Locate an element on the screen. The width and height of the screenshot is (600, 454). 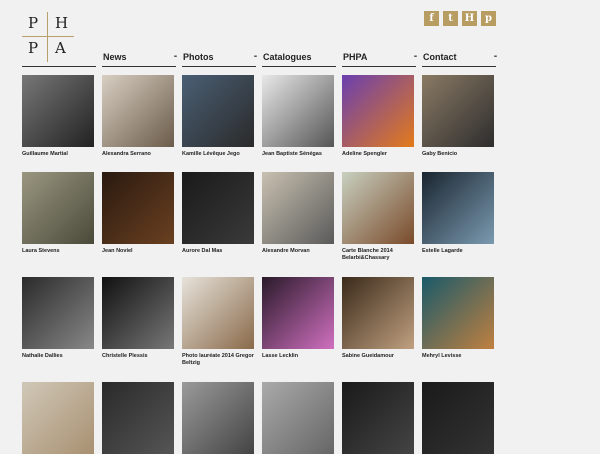
nav-item-label: Catalogues is located at coordinates (287, 57).